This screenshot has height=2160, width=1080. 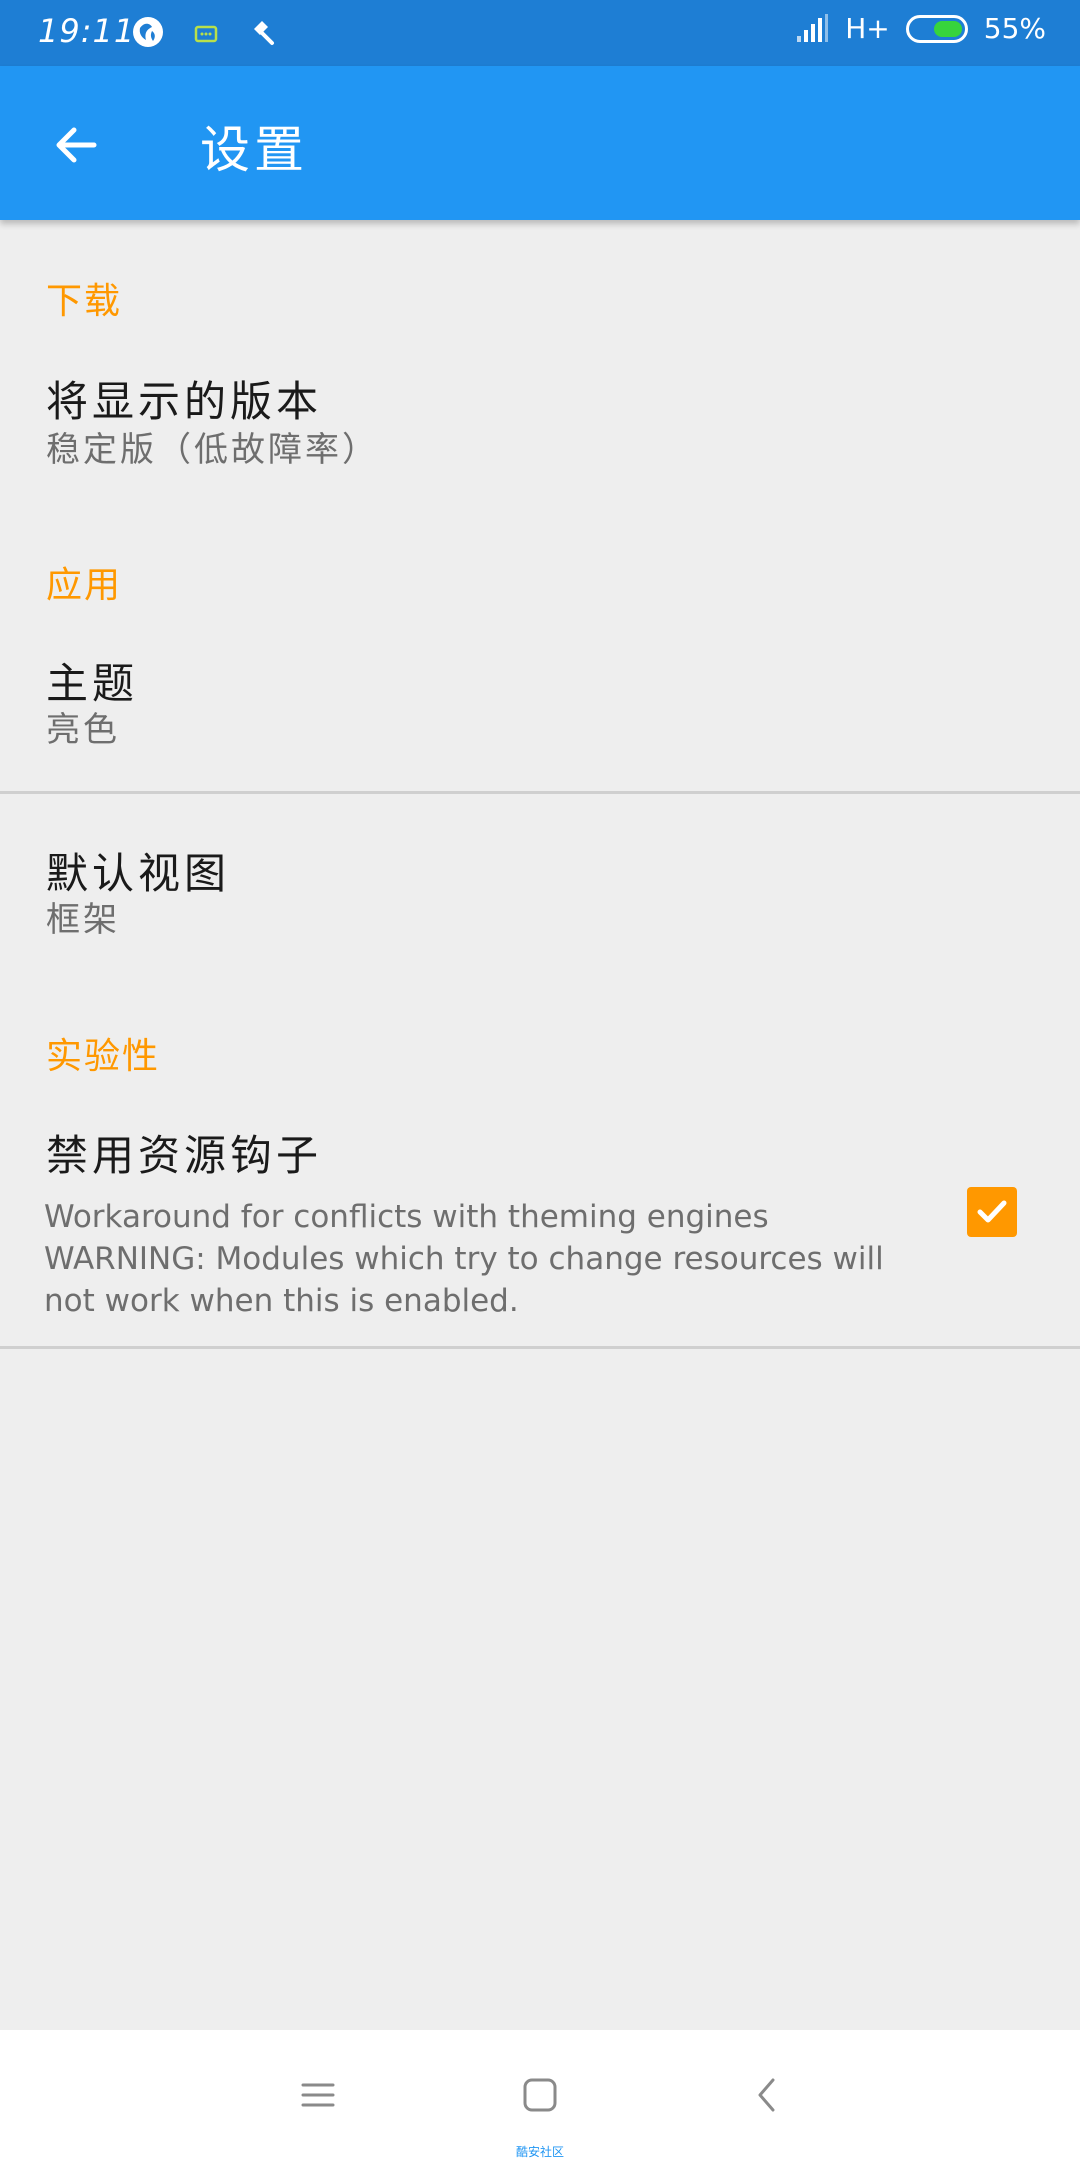 I want to click on pref-default-view-summary: 框架, so click(x=83, y=920).